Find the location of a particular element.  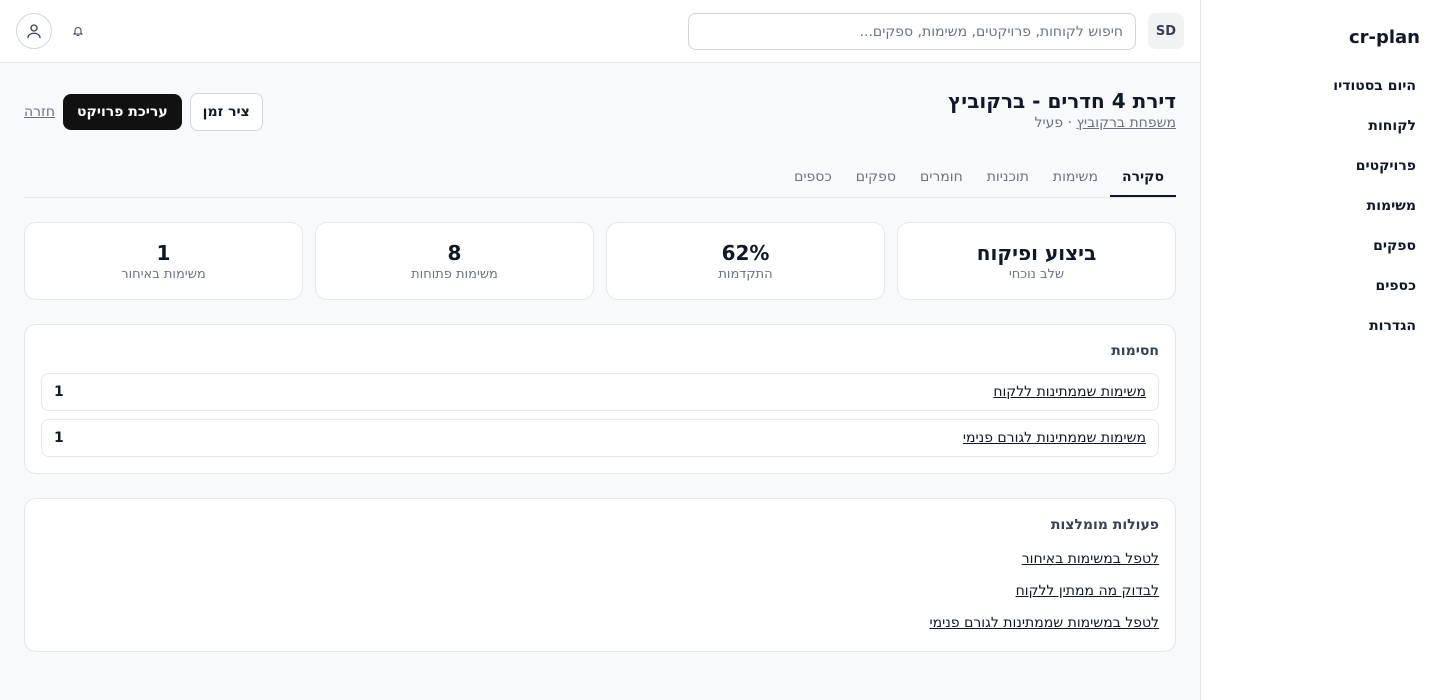

recommendation-link: לטפל במשימות שממתינות לגורם פנימי is located at coordinates (1044, 623).